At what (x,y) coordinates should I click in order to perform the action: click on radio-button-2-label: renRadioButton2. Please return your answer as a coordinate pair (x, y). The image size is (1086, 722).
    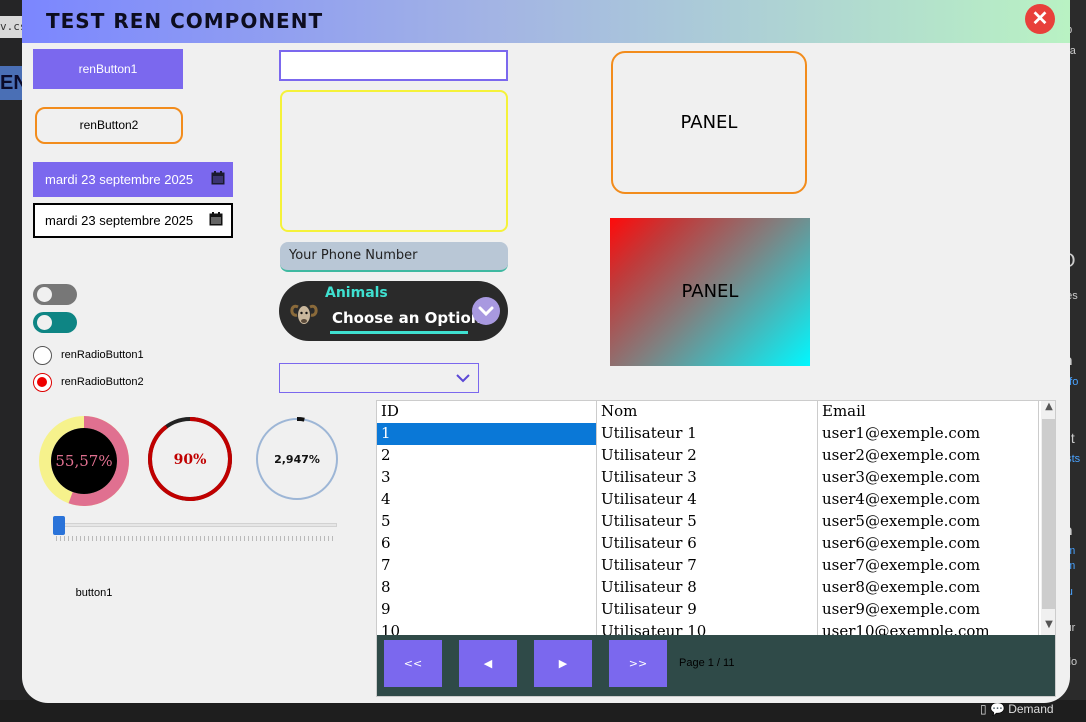
    Looking at the image, I should click on (102, 382).